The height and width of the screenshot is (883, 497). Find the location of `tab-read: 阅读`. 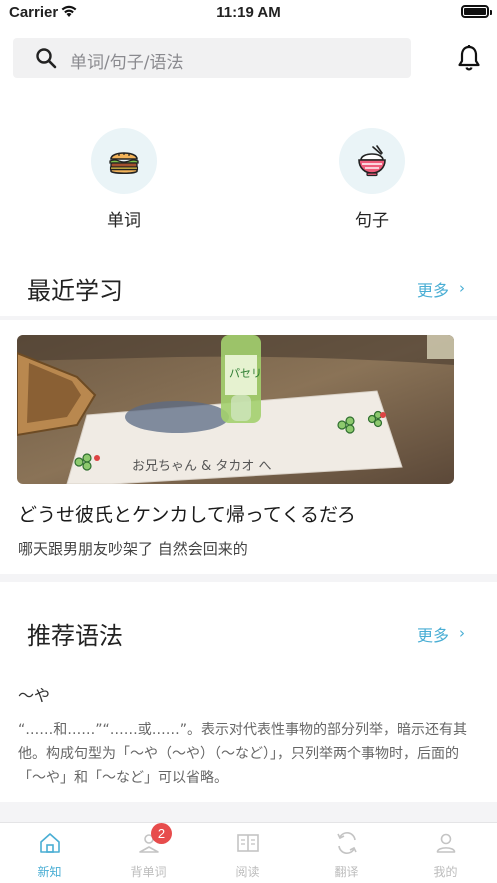

tab-read: 阅读 is located at coordinates (247, 853).